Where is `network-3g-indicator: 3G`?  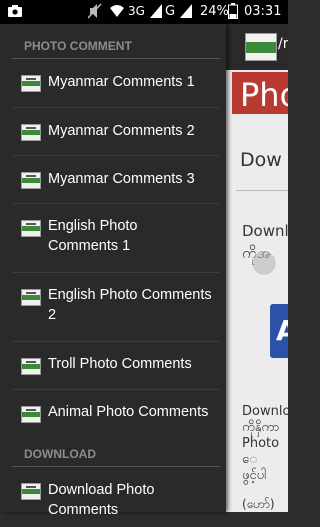 network-3g-indicator: 3G is located at coordinates (136, 11).